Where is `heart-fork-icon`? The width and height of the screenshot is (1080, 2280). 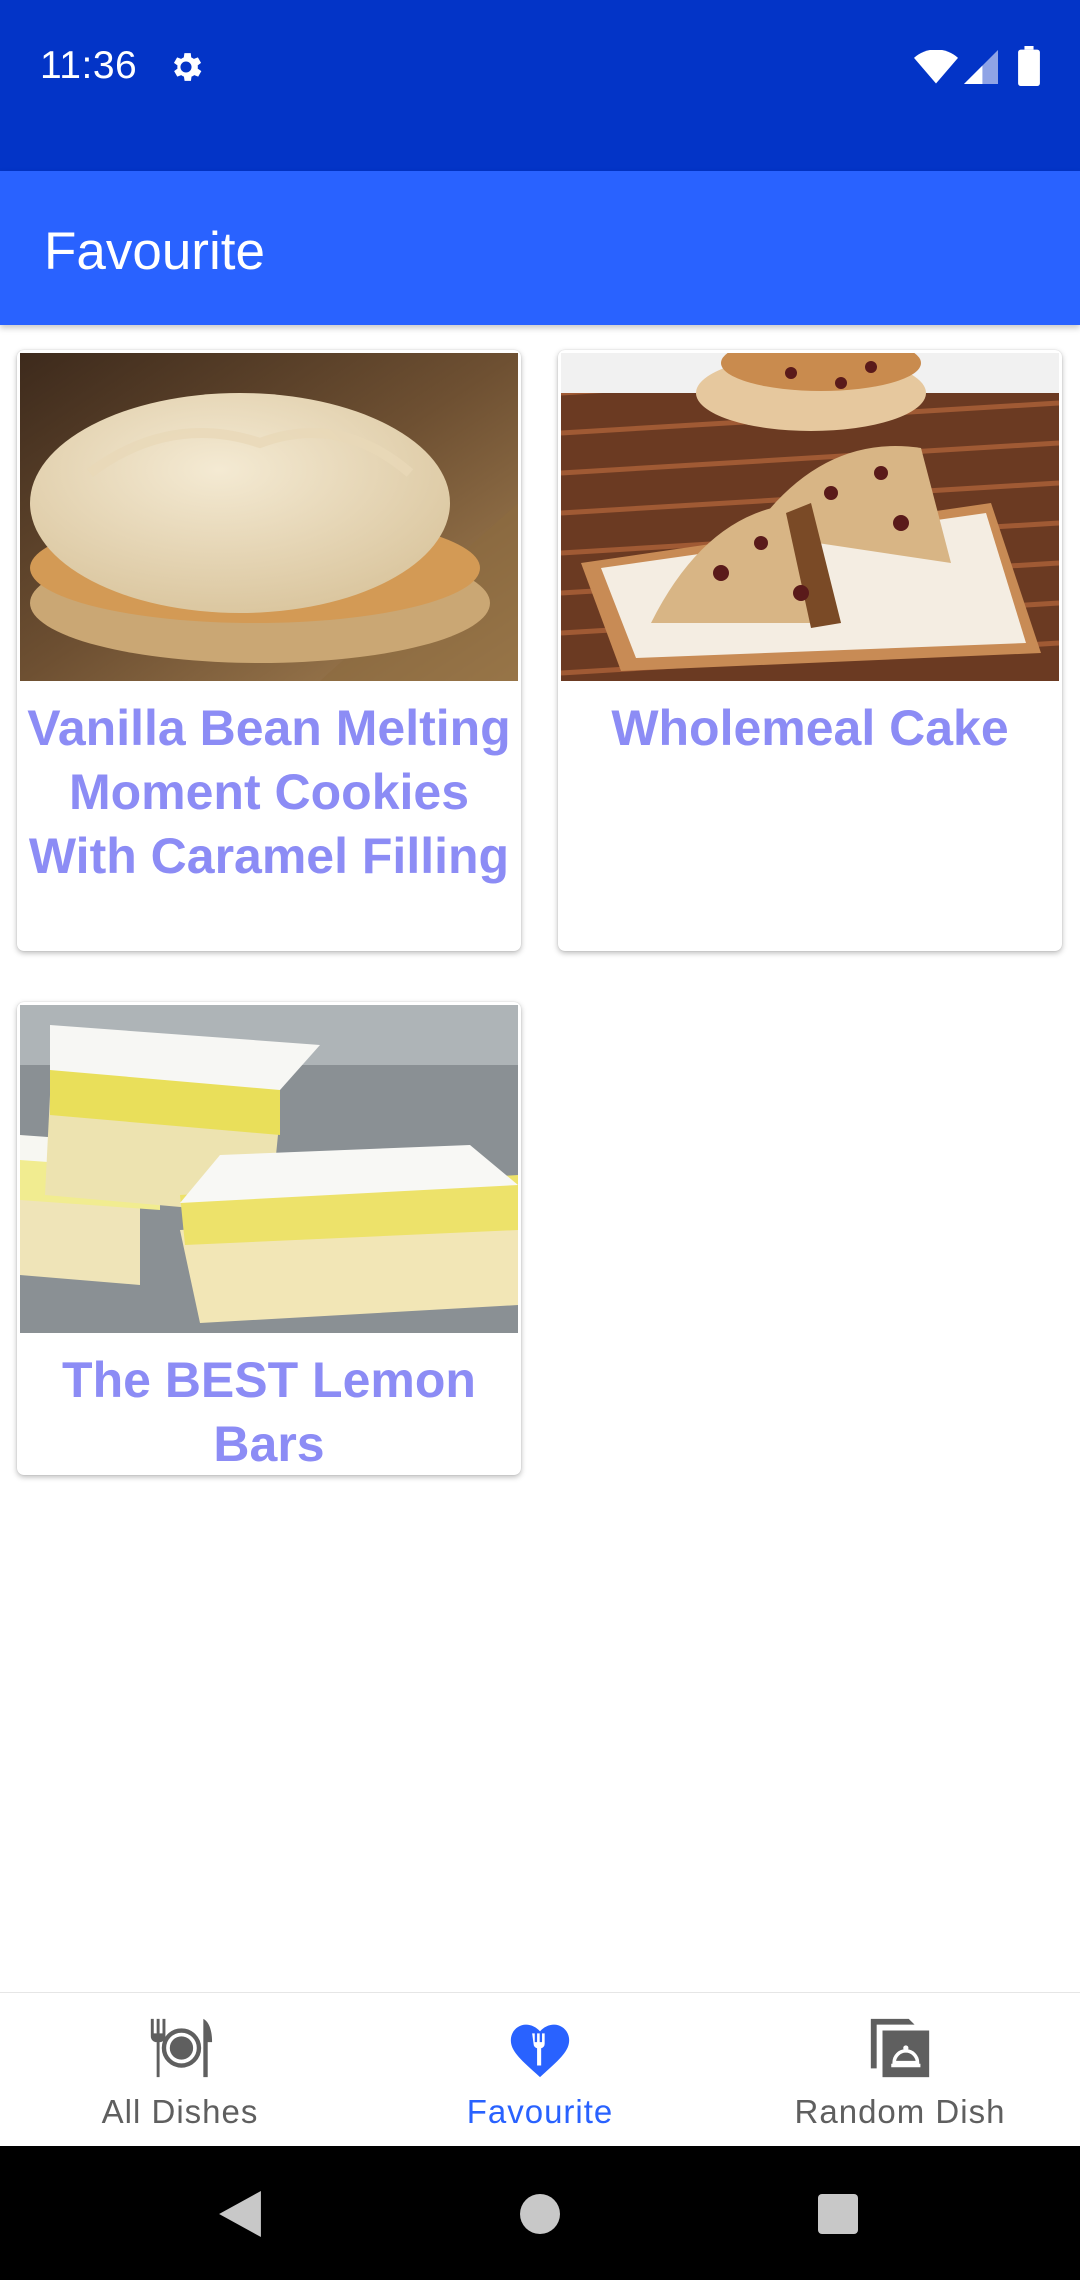 heart-fork-icon is located at coordinates (540, 2051).